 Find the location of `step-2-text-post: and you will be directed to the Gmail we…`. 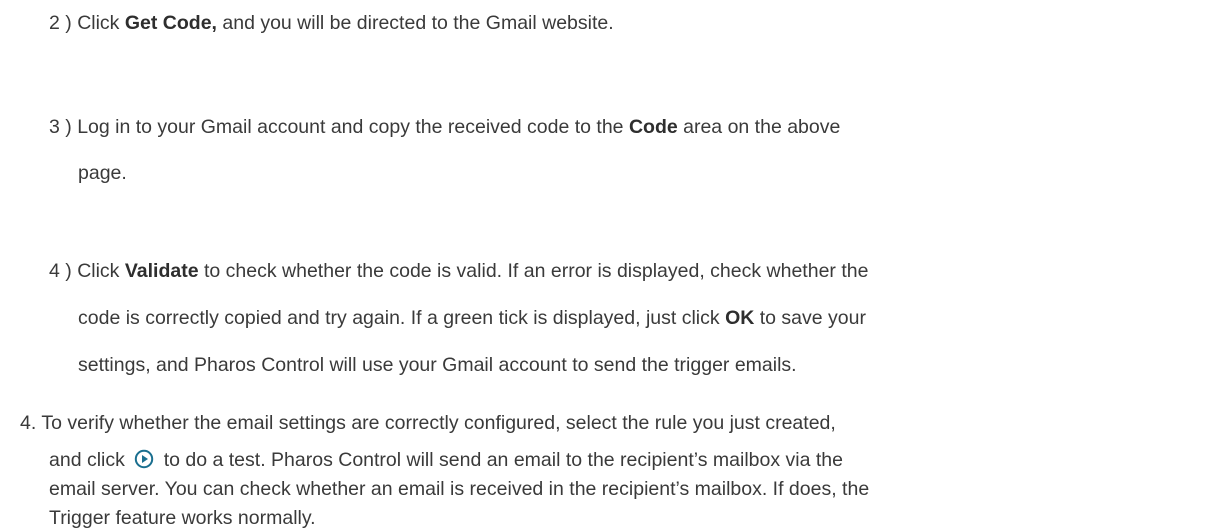

step-2-text-post: and you will be directed to the Gmail we… is located at coordinates (418, 23).